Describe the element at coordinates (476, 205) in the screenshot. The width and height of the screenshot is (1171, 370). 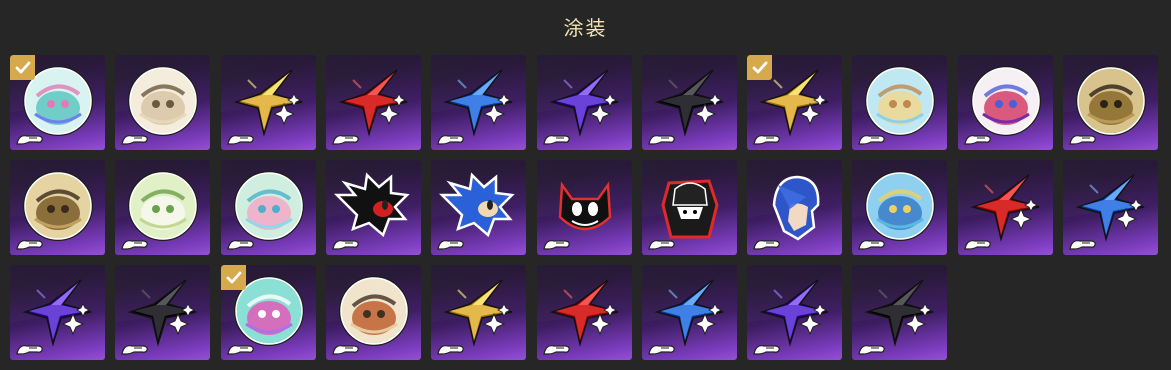
I see `blue-hedgehog-icon` at that location.